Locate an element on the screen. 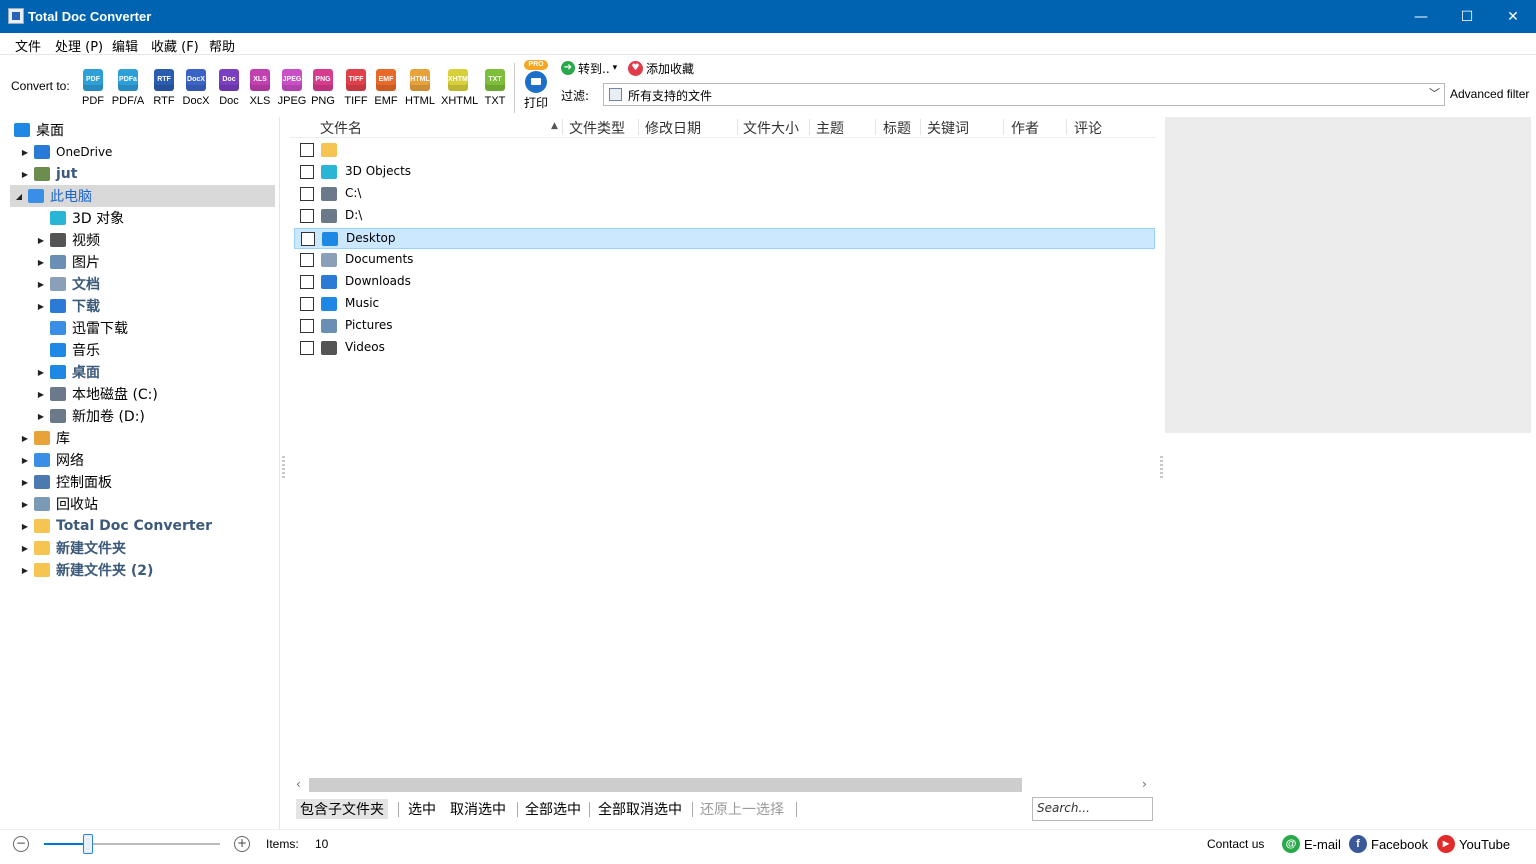  menu-file: 文件 is located at coordinates (28, 45).